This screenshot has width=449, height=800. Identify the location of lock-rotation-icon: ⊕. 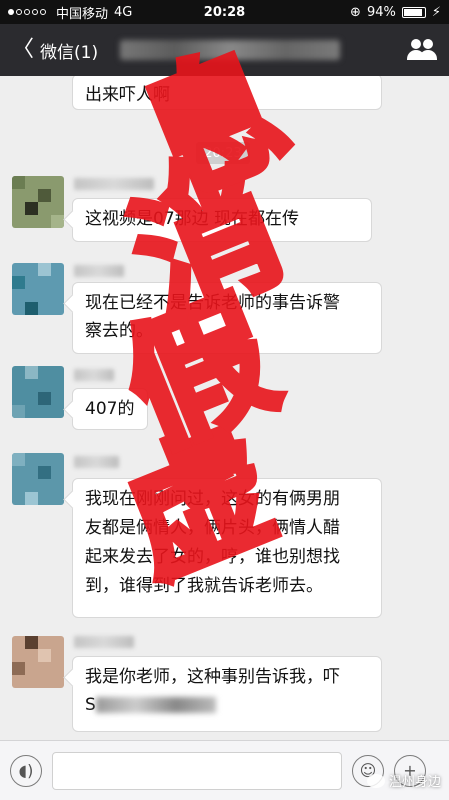
(355, 12).